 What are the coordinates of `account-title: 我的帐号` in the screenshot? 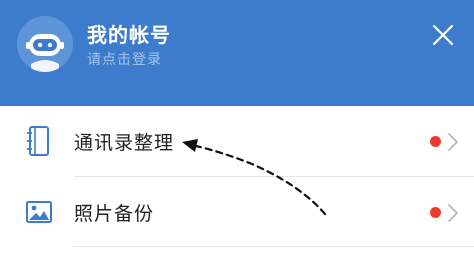 It's located at (129, 35).